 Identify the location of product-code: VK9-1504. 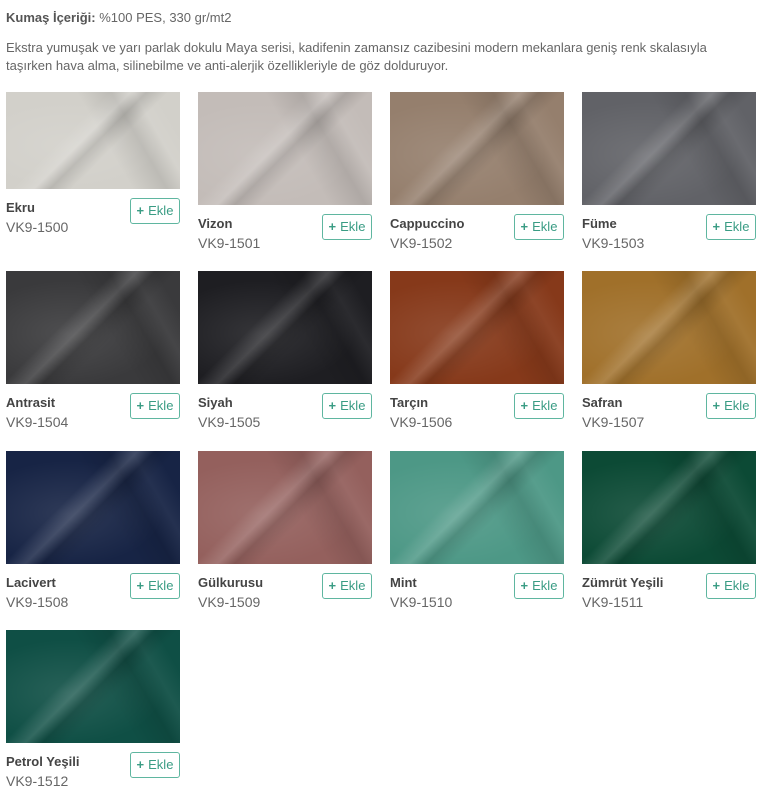
(37, 422).